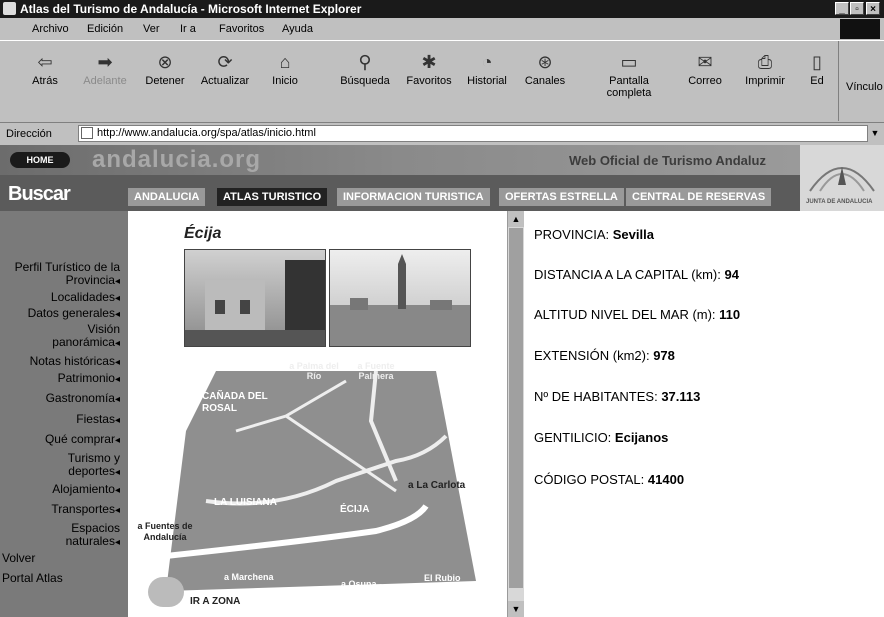  What do you see at coordinates (18, 558) in the screenshot?
I see `volver-link: Volver` at bounding box center [18, 558].